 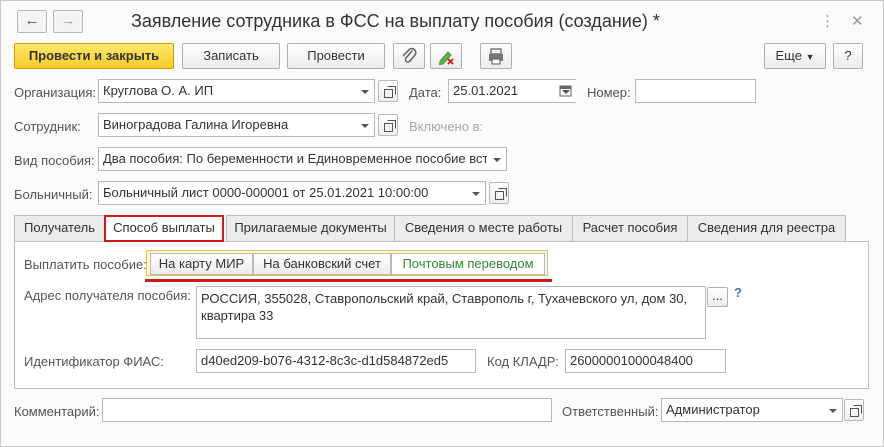 I want to click on calendar-icon, so click(x=566, y=91).